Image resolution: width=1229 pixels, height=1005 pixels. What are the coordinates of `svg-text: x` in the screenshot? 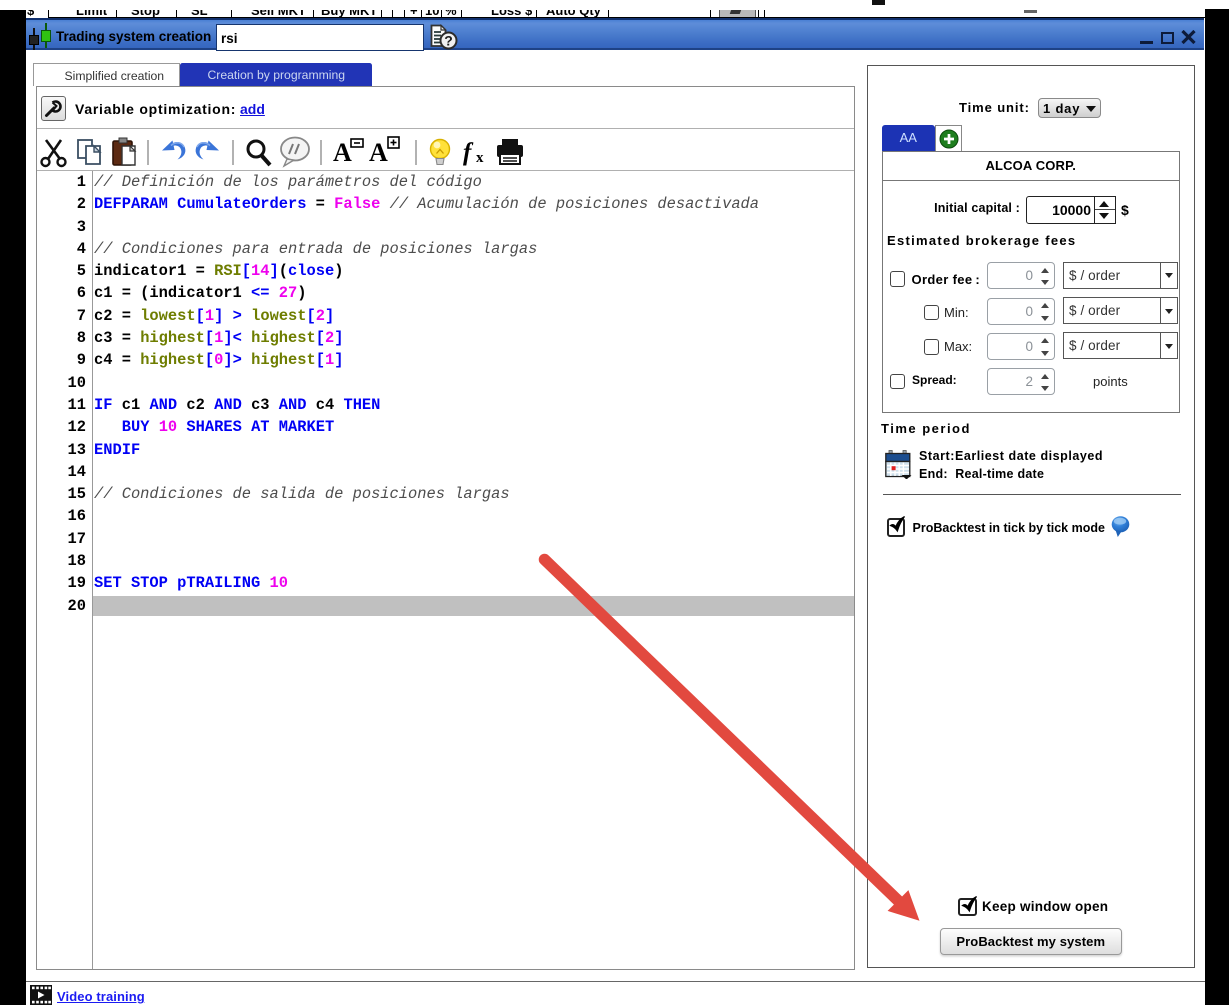 It's located at (480, 158).